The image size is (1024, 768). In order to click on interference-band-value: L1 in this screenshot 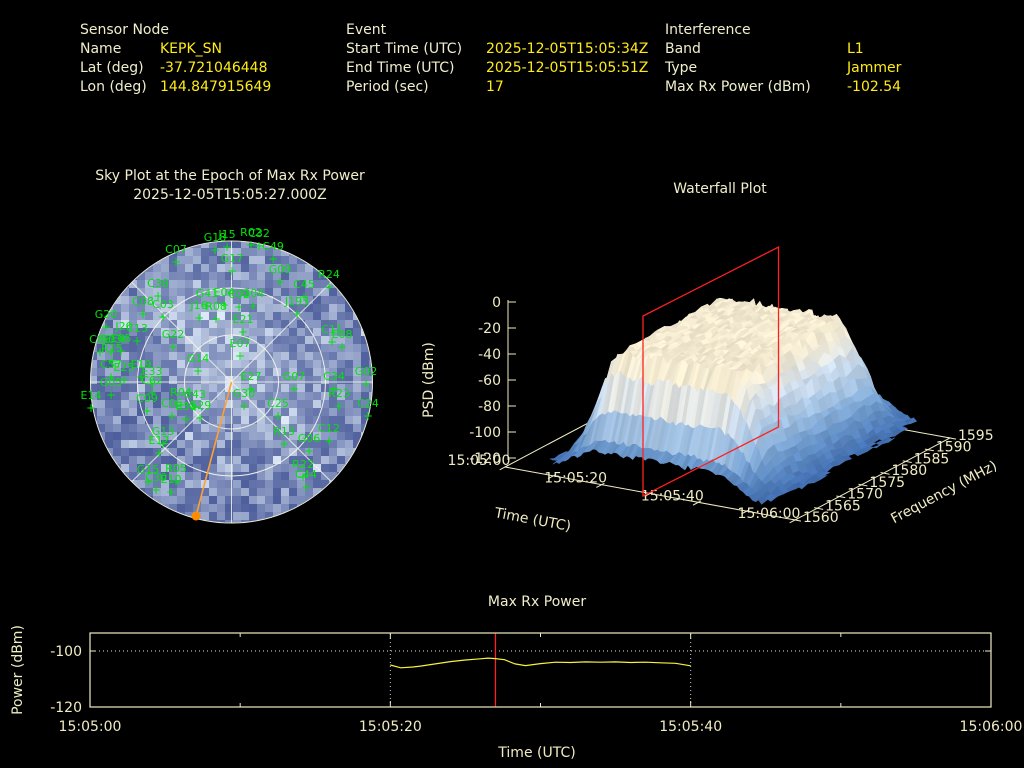, I will do `click(855, 49)`.